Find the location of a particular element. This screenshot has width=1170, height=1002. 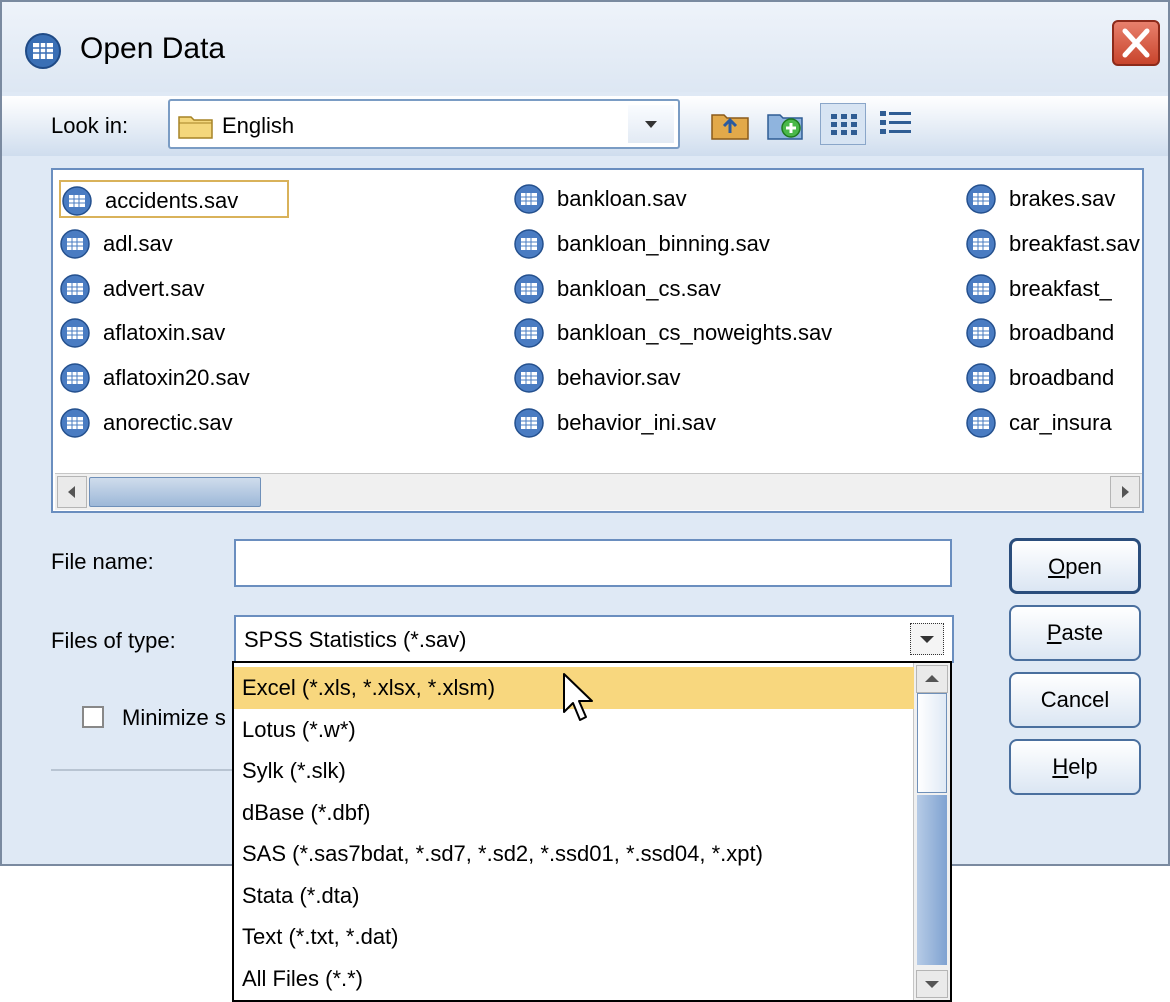

new-folder-icon is located at coordinates (786, 123).